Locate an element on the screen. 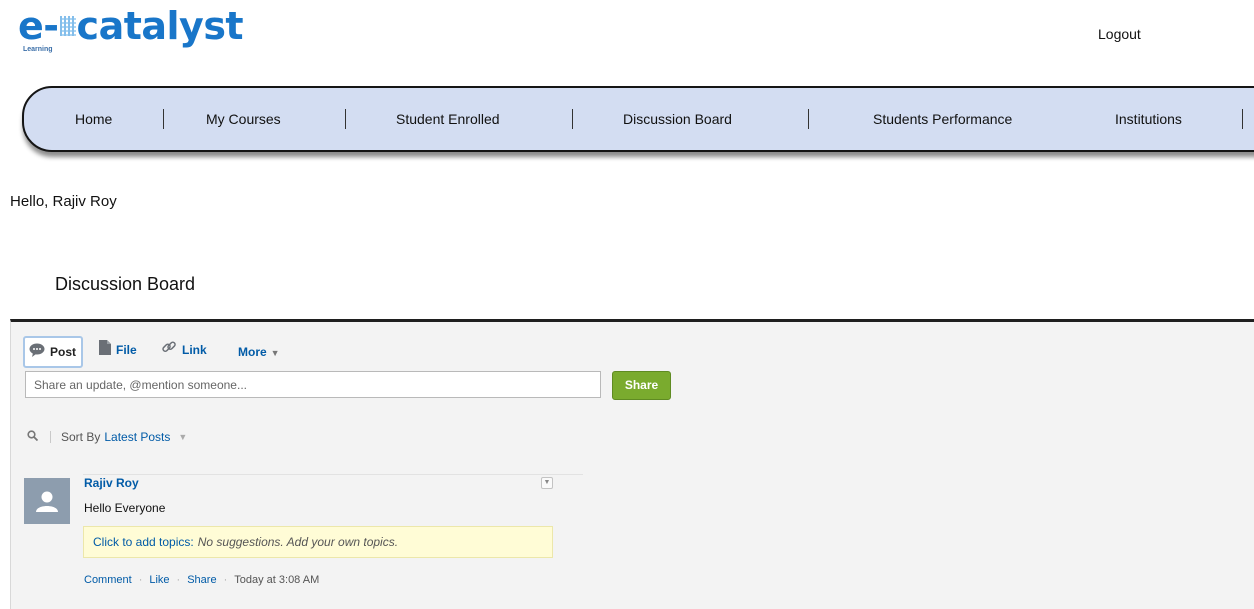 This screenshot has height=609, width=1254. share-link: Share is located at coordinates (201, 580).